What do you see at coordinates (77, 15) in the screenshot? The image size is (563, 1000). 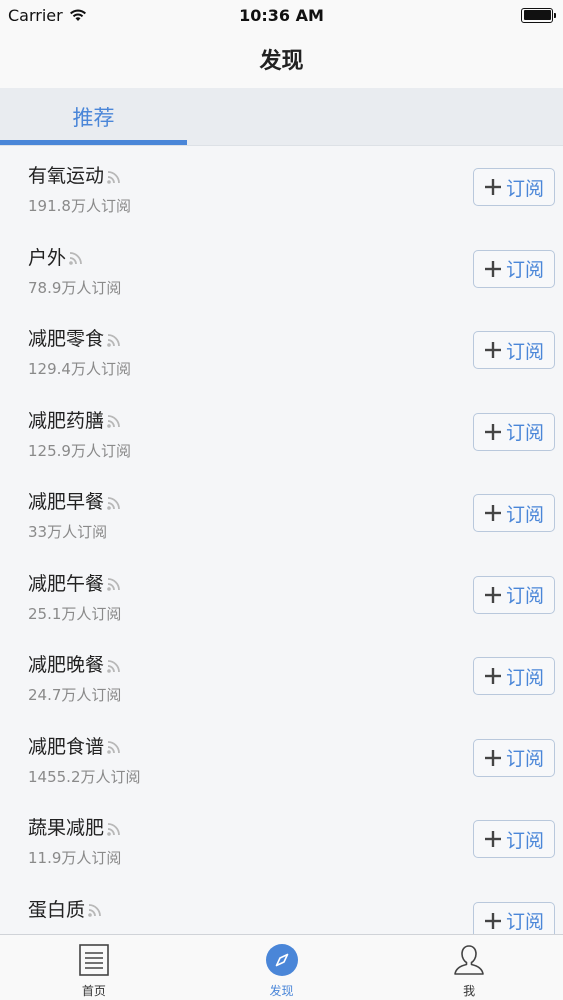 I see `wifi-icon` at bounding box center [77, 15].